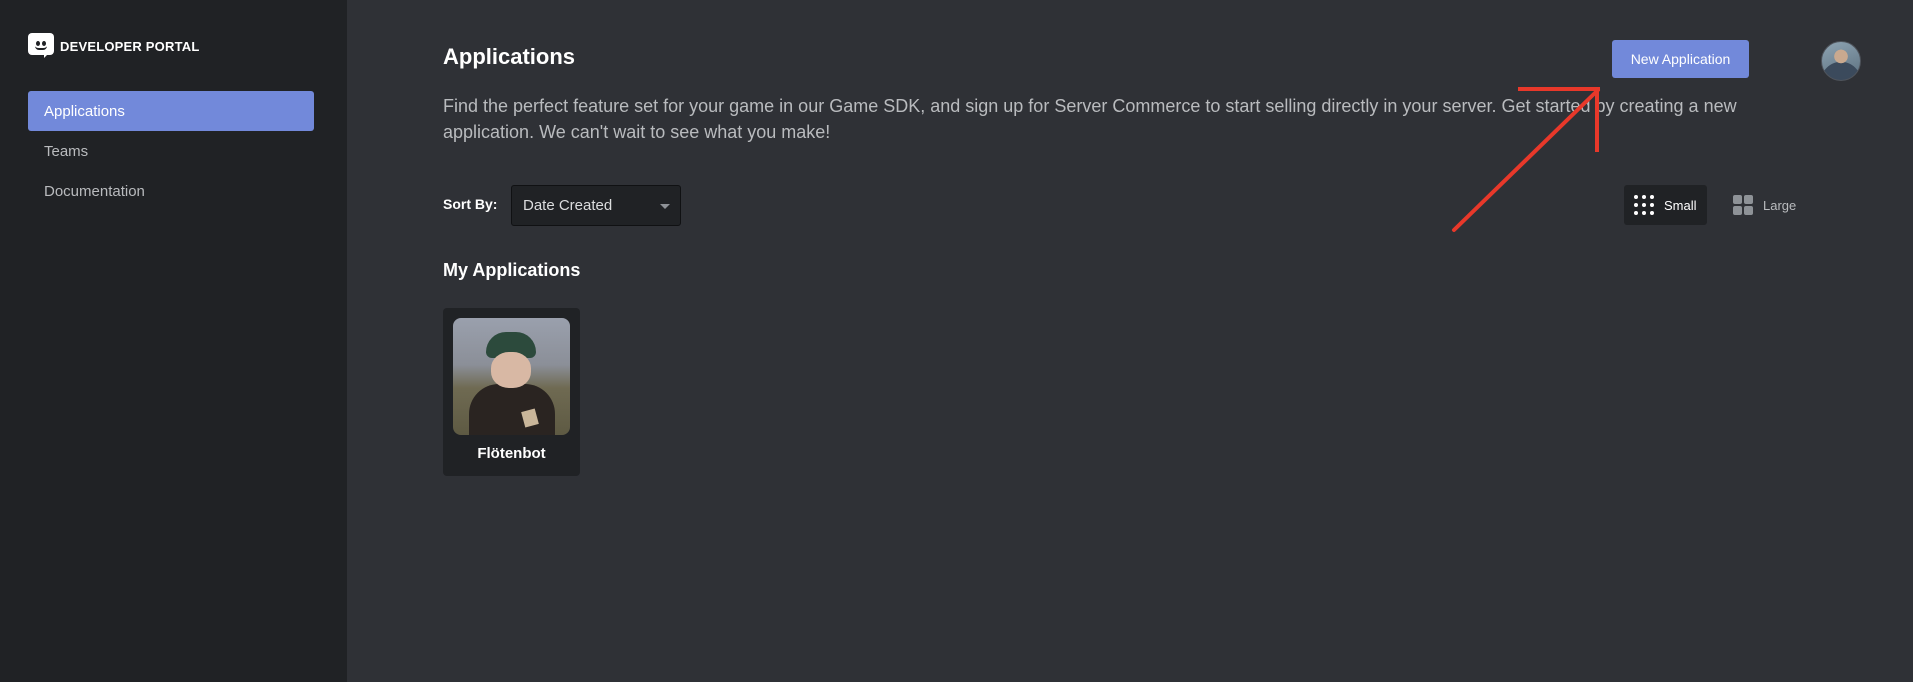 This screenshot has width=1913, height=682. What do you see at coordinates (171, 111) in the screenshot?
I see `sidebar-item-applications: Applications` at bounding box center [171, 111].